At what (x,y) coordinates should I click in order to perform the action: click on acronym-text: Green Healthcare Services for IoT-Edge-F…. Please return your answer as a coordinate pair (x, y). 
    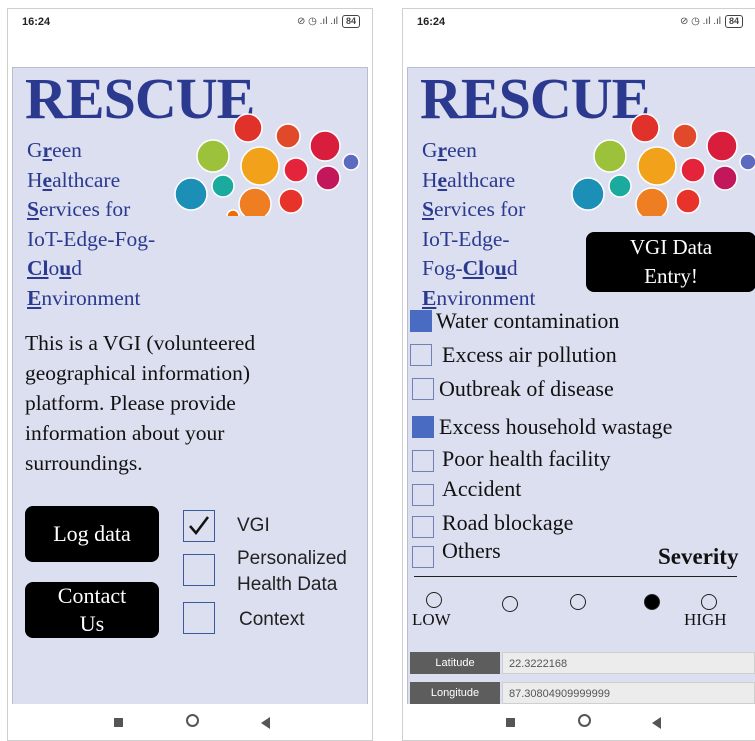
    Looking at the image, I should click on (91, 224).